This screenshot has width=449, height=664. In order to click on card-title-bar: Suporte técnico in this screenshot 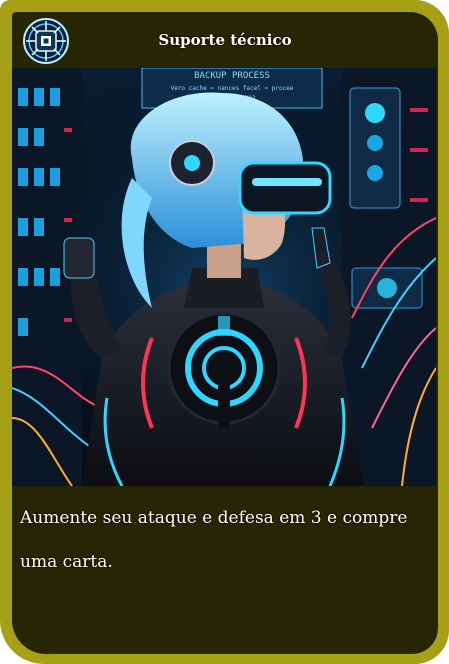, I will do `click(225, 40)`.